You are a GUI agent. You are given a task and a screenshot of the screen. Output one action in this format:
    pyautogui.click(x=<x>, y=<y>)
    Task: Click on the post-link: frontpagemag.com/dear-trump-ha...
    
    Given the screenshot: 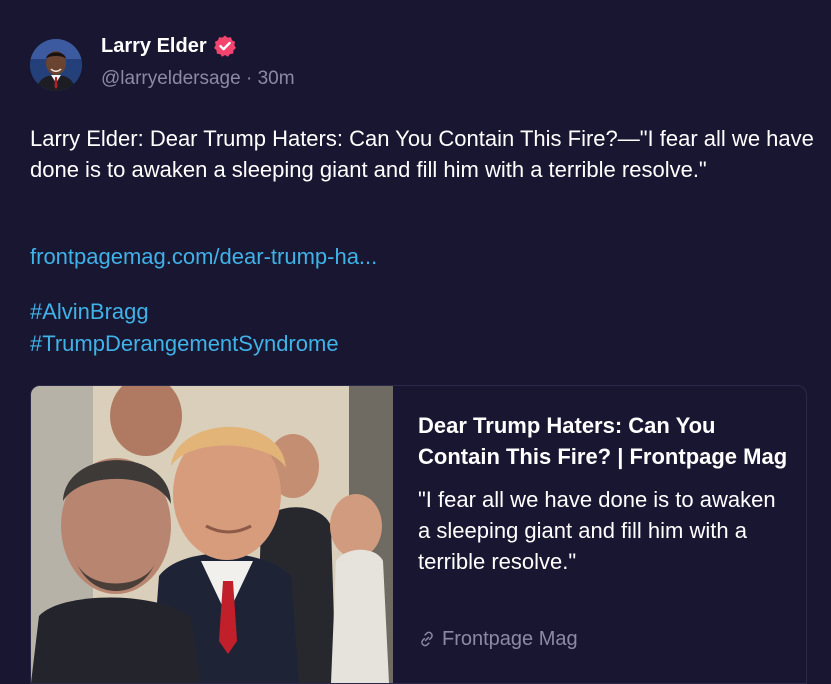 What is the action you would take?
    pyautogui.click(x=203, y=257)
    